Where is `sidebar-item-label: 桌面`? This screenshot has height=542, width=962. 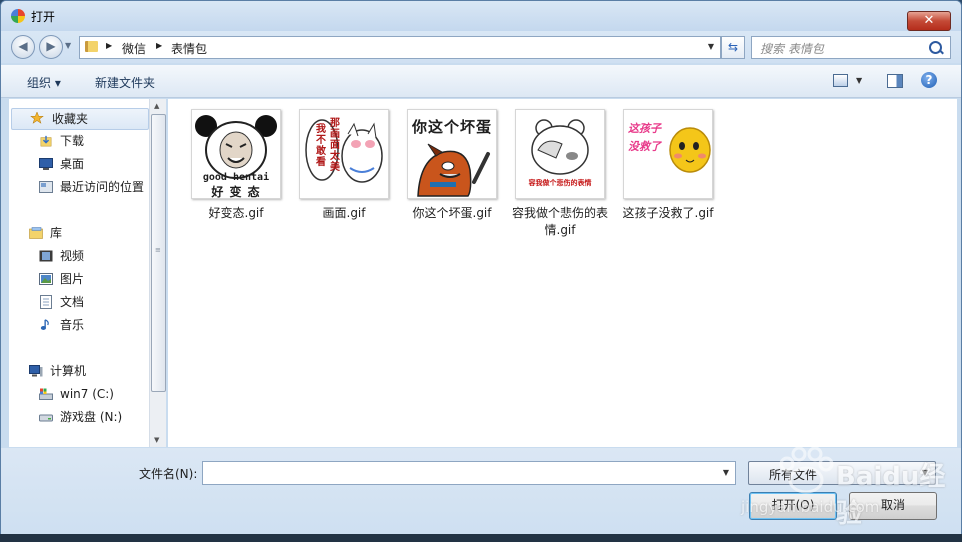 sidebar-item-label: 桌面 is located at coordinates (72, 164).